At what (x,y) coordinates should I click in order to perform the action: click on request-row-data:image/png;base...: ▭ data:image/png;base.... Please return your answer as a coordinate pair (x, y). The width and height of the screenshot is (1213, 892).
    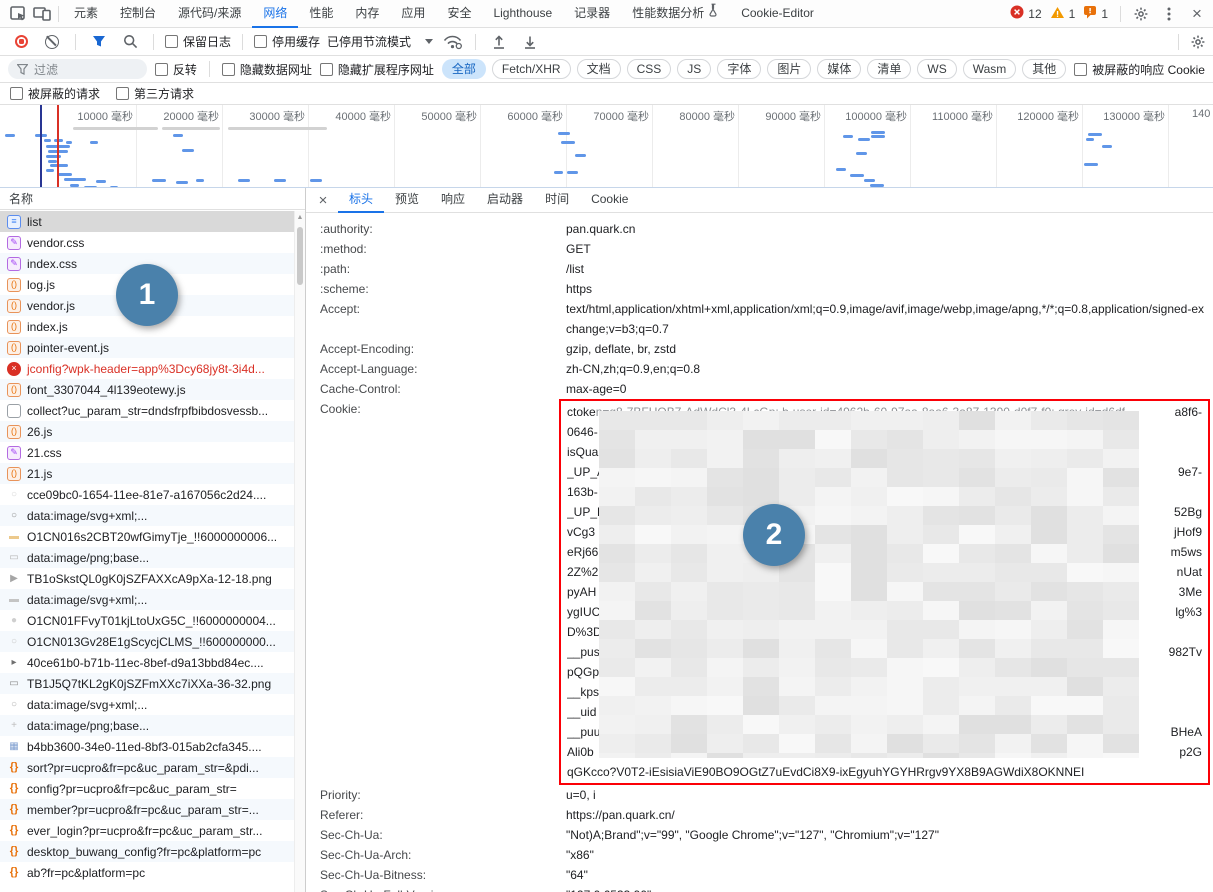
    Looking at the image, I should click on (147, 557).